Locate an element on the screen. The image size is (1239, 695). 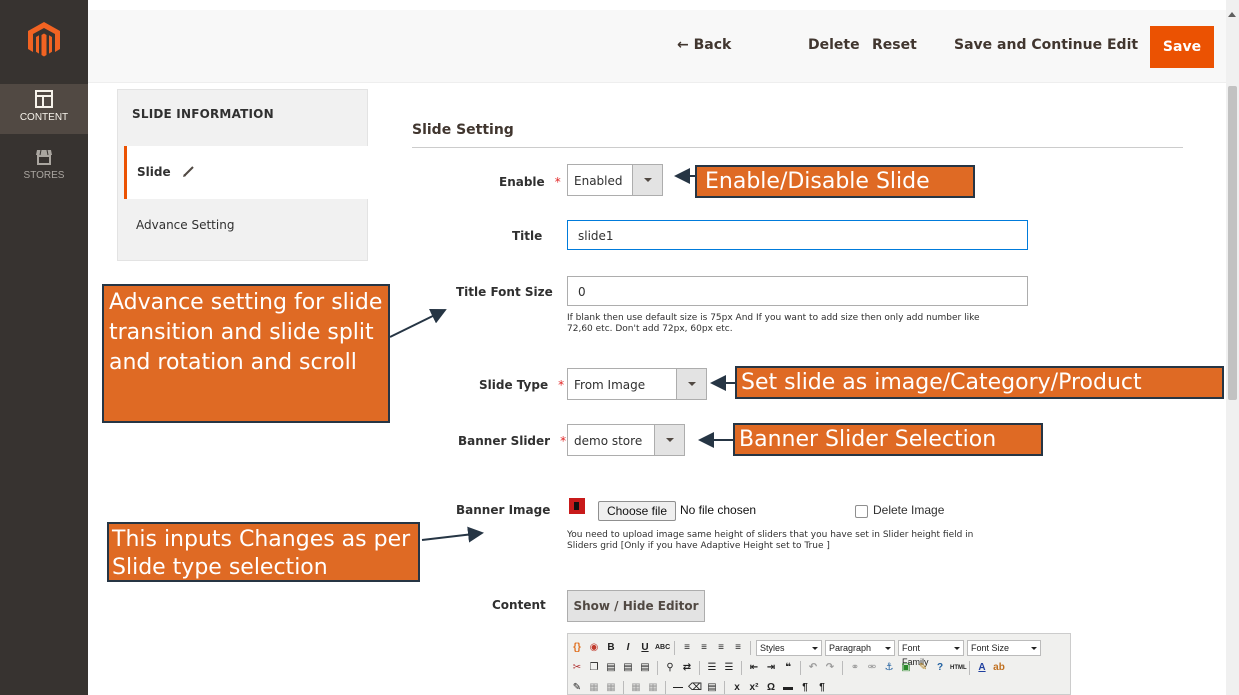
toolbar-row-3: ✎ ▦ ▦ ▦ ▦ — ⌫ ▤ x x² Ω ▬ ¶ ¶ is located at coordinates (699, 686).